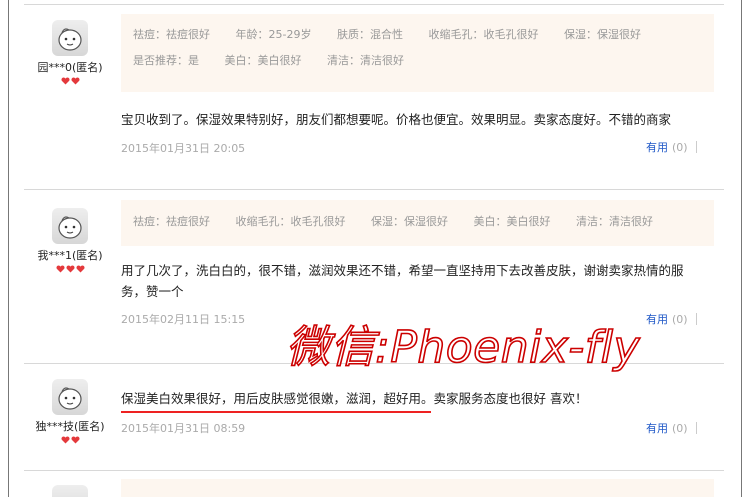  I want to click on tag: 年龄：25-29岁, so click(273, 34).